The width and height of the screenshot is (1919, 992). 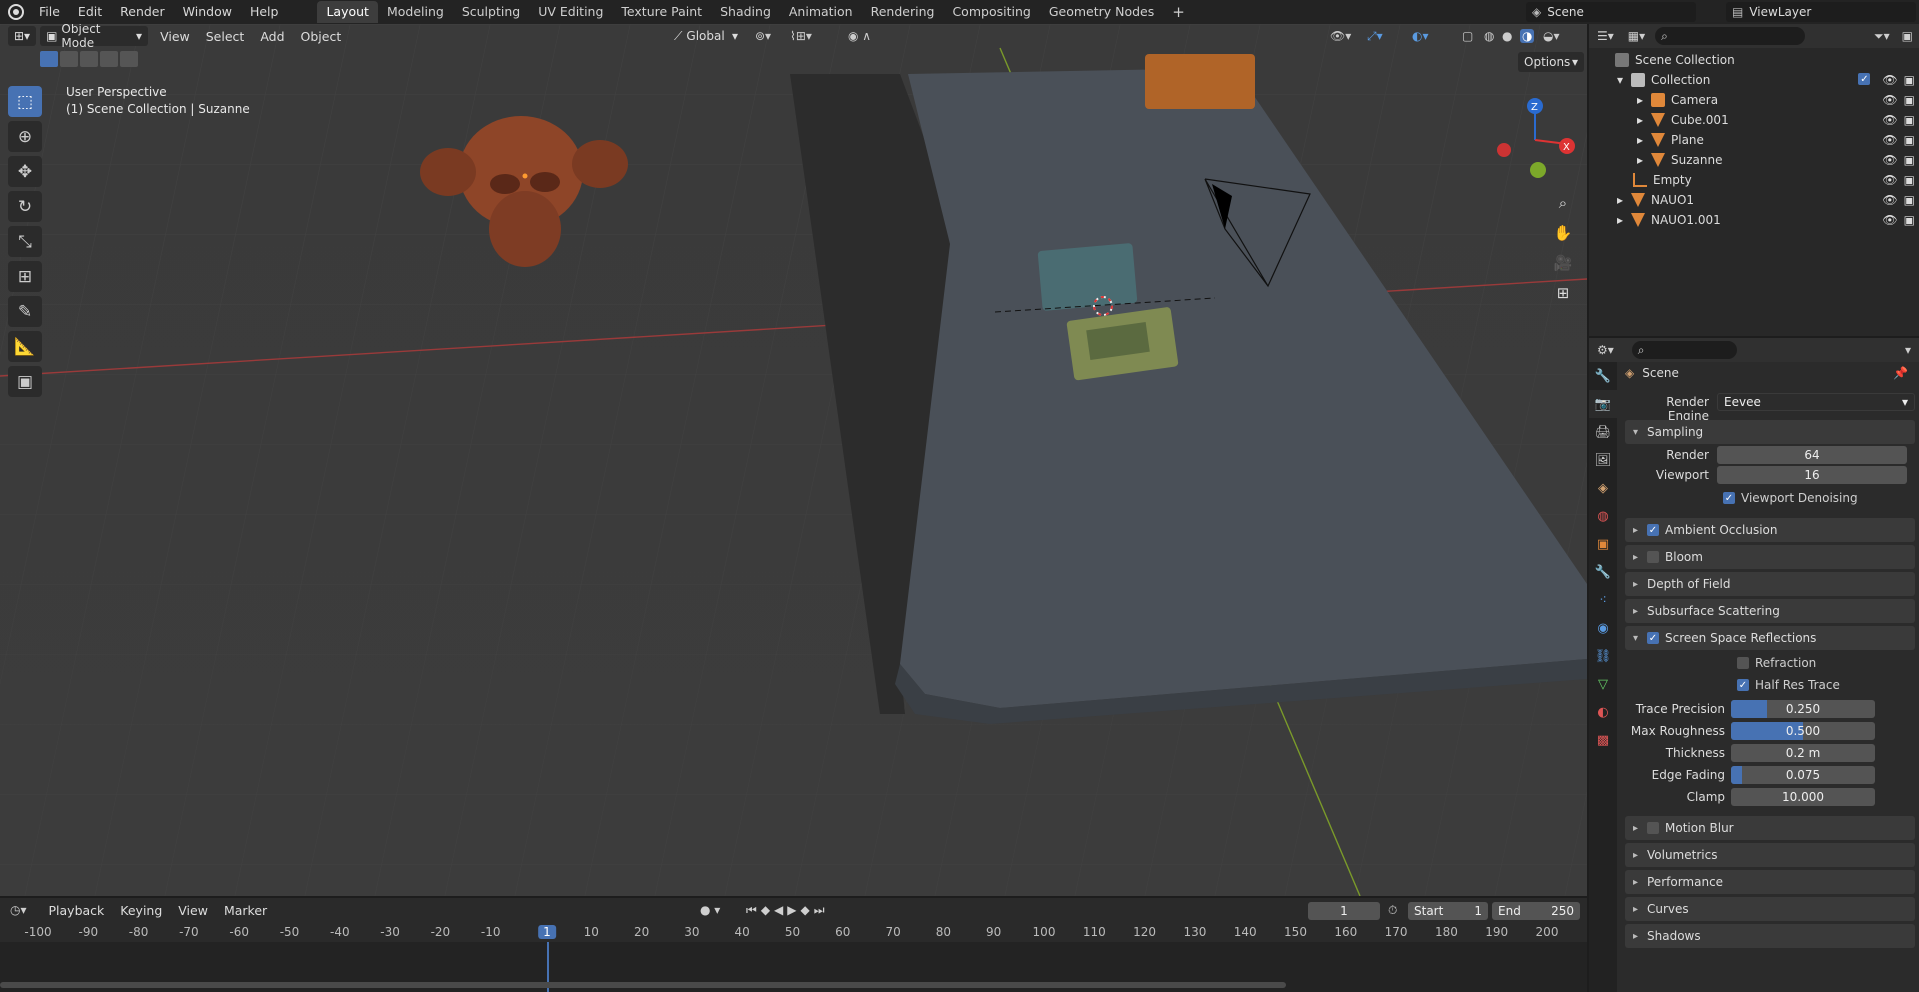 What do you see at coordinates (1754, 220) in the screenshot?
I see `outliner-row-nauo1-001: ▸ NAUO1.001 👁 ▣` at bounding box center [1754, 220].